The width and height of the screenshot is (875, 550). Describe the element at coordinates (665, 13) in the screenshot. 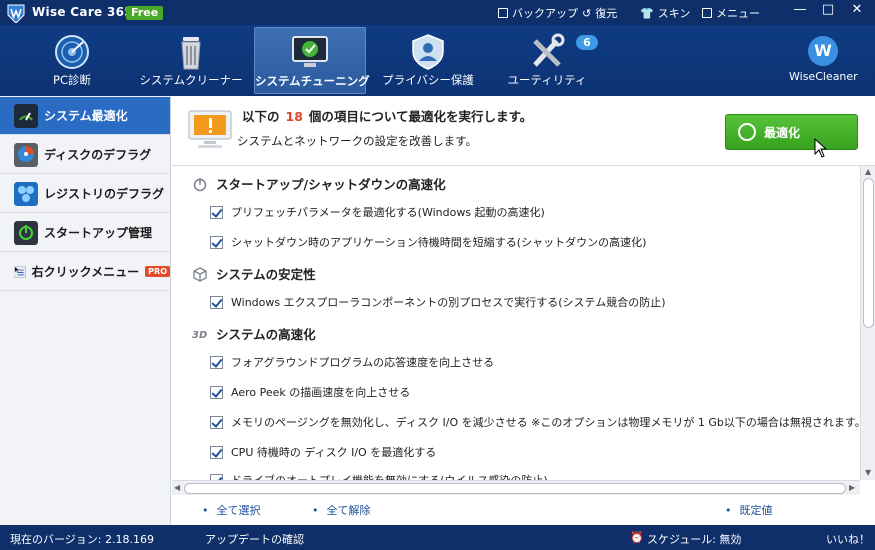

I see `skin-button: 👕 スキン` at that location.